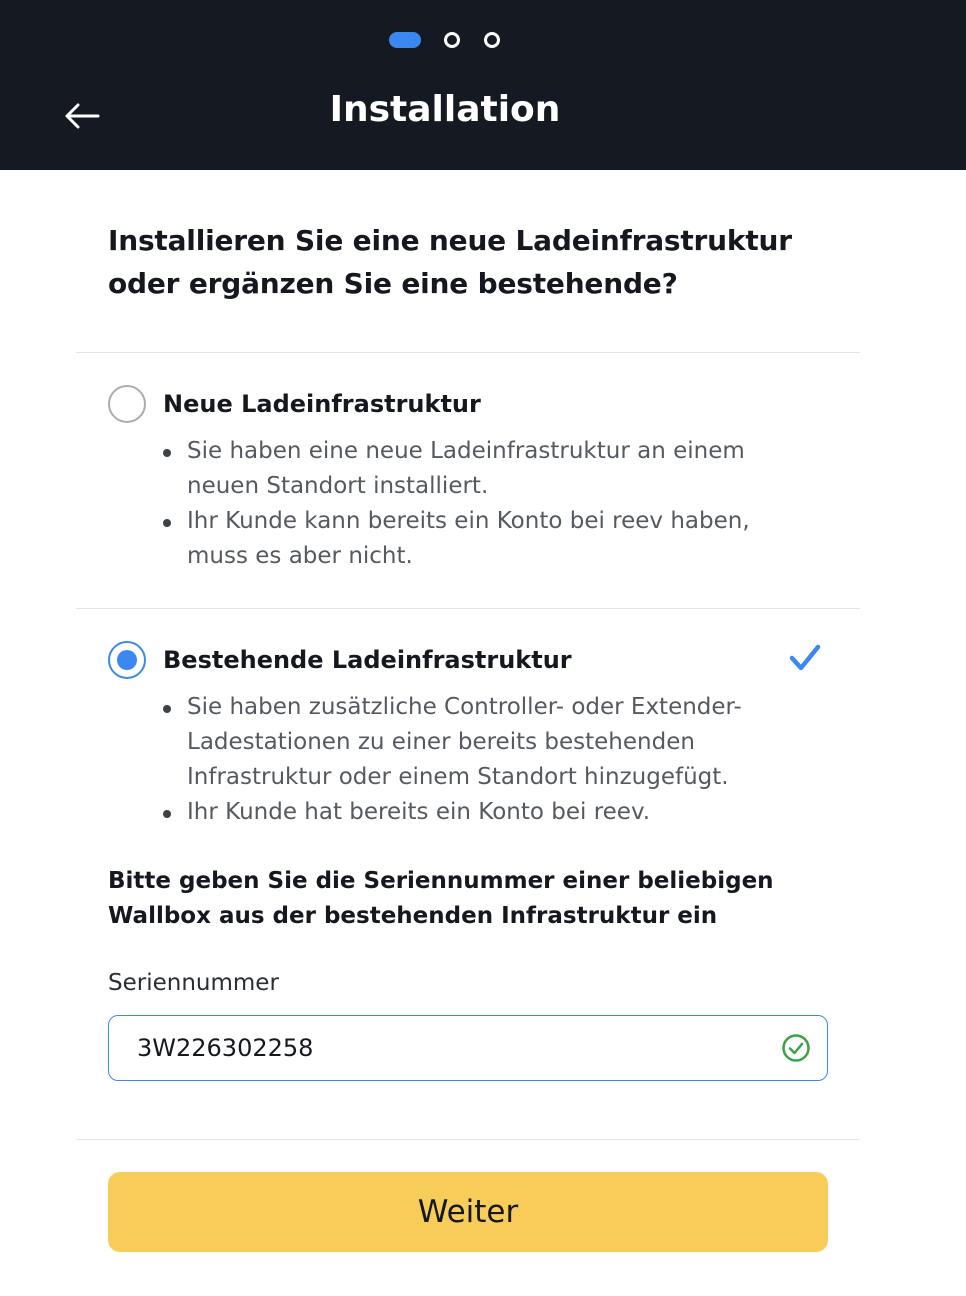 This screenshot has width=966, height=1296. Describe the element at coordinates (796, 1048) in the screenshot. I see `check-circle-icon` at that location.